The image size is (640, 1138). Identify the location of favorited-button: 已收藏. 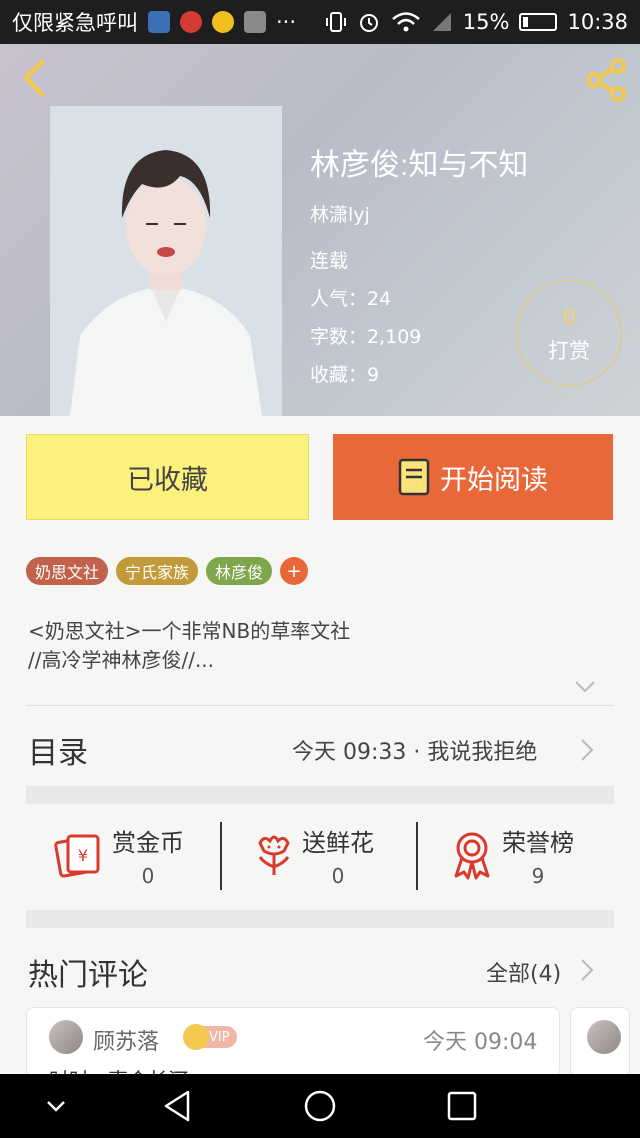
(167, 477).